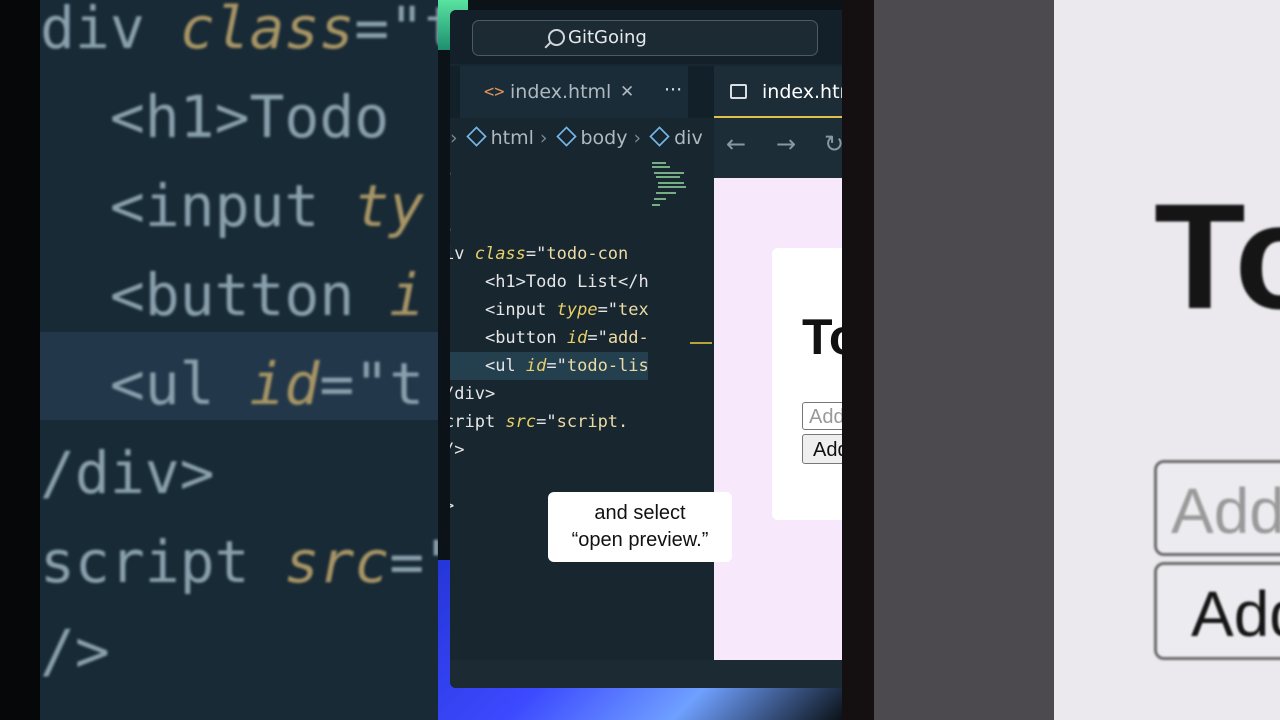  I want to click on background-left-edge, so click(20, 360).